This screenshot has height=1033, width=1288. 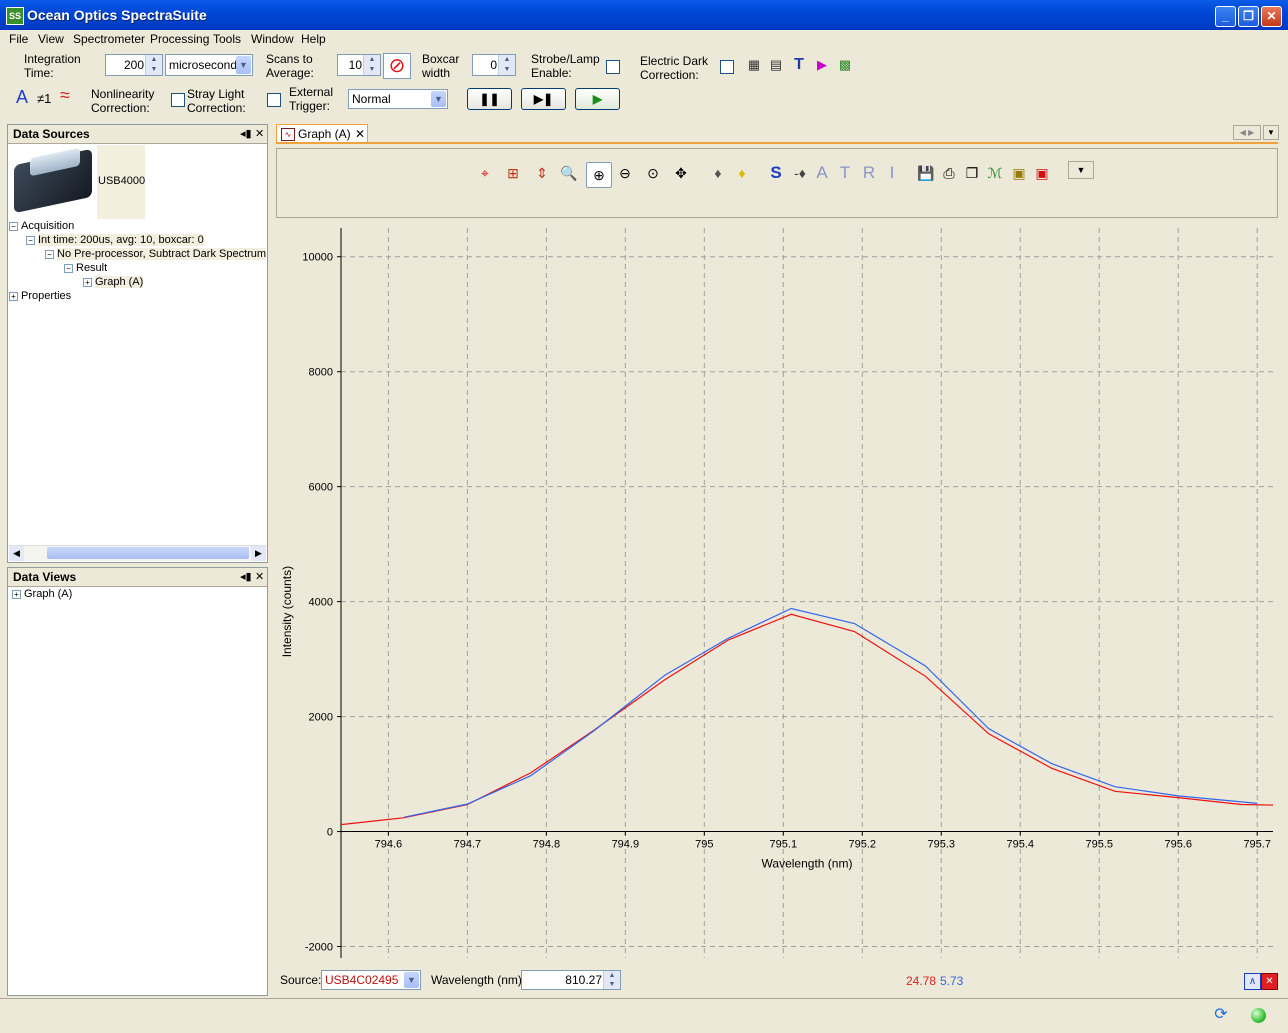 What do you see at coordinates (1019, 173) in the screenshot?
I see `load-overlay-icon: ▣` at bounding box center [1019, 173].